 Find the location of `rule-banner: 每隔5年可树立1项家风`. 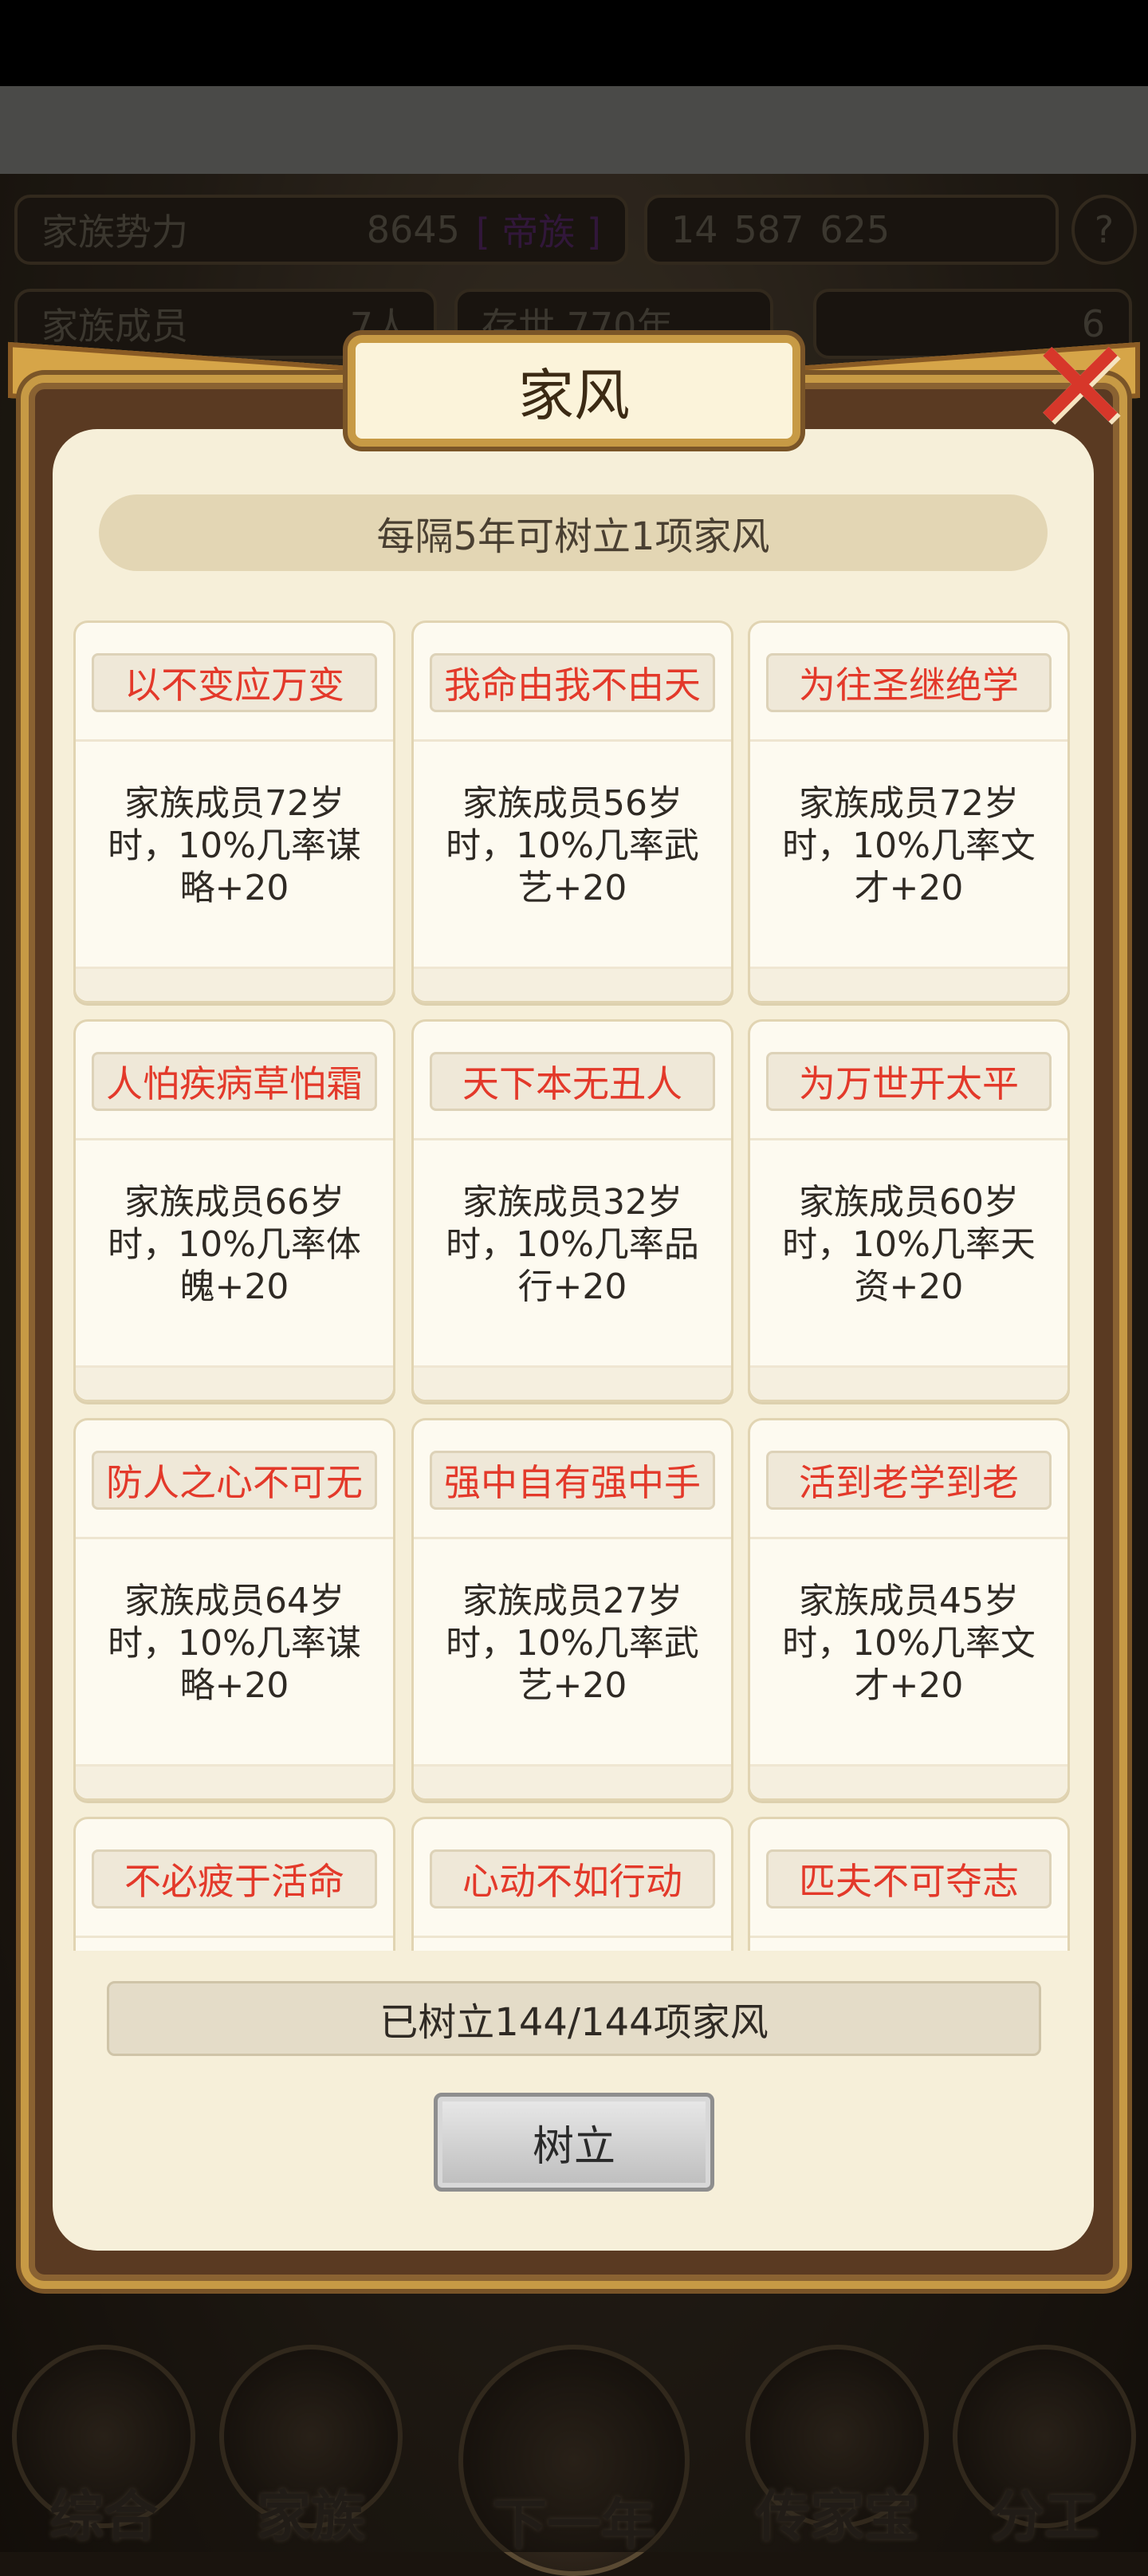

rule-banner: 每隔5年可树立1项家风 is located at coordinates (573, 532).